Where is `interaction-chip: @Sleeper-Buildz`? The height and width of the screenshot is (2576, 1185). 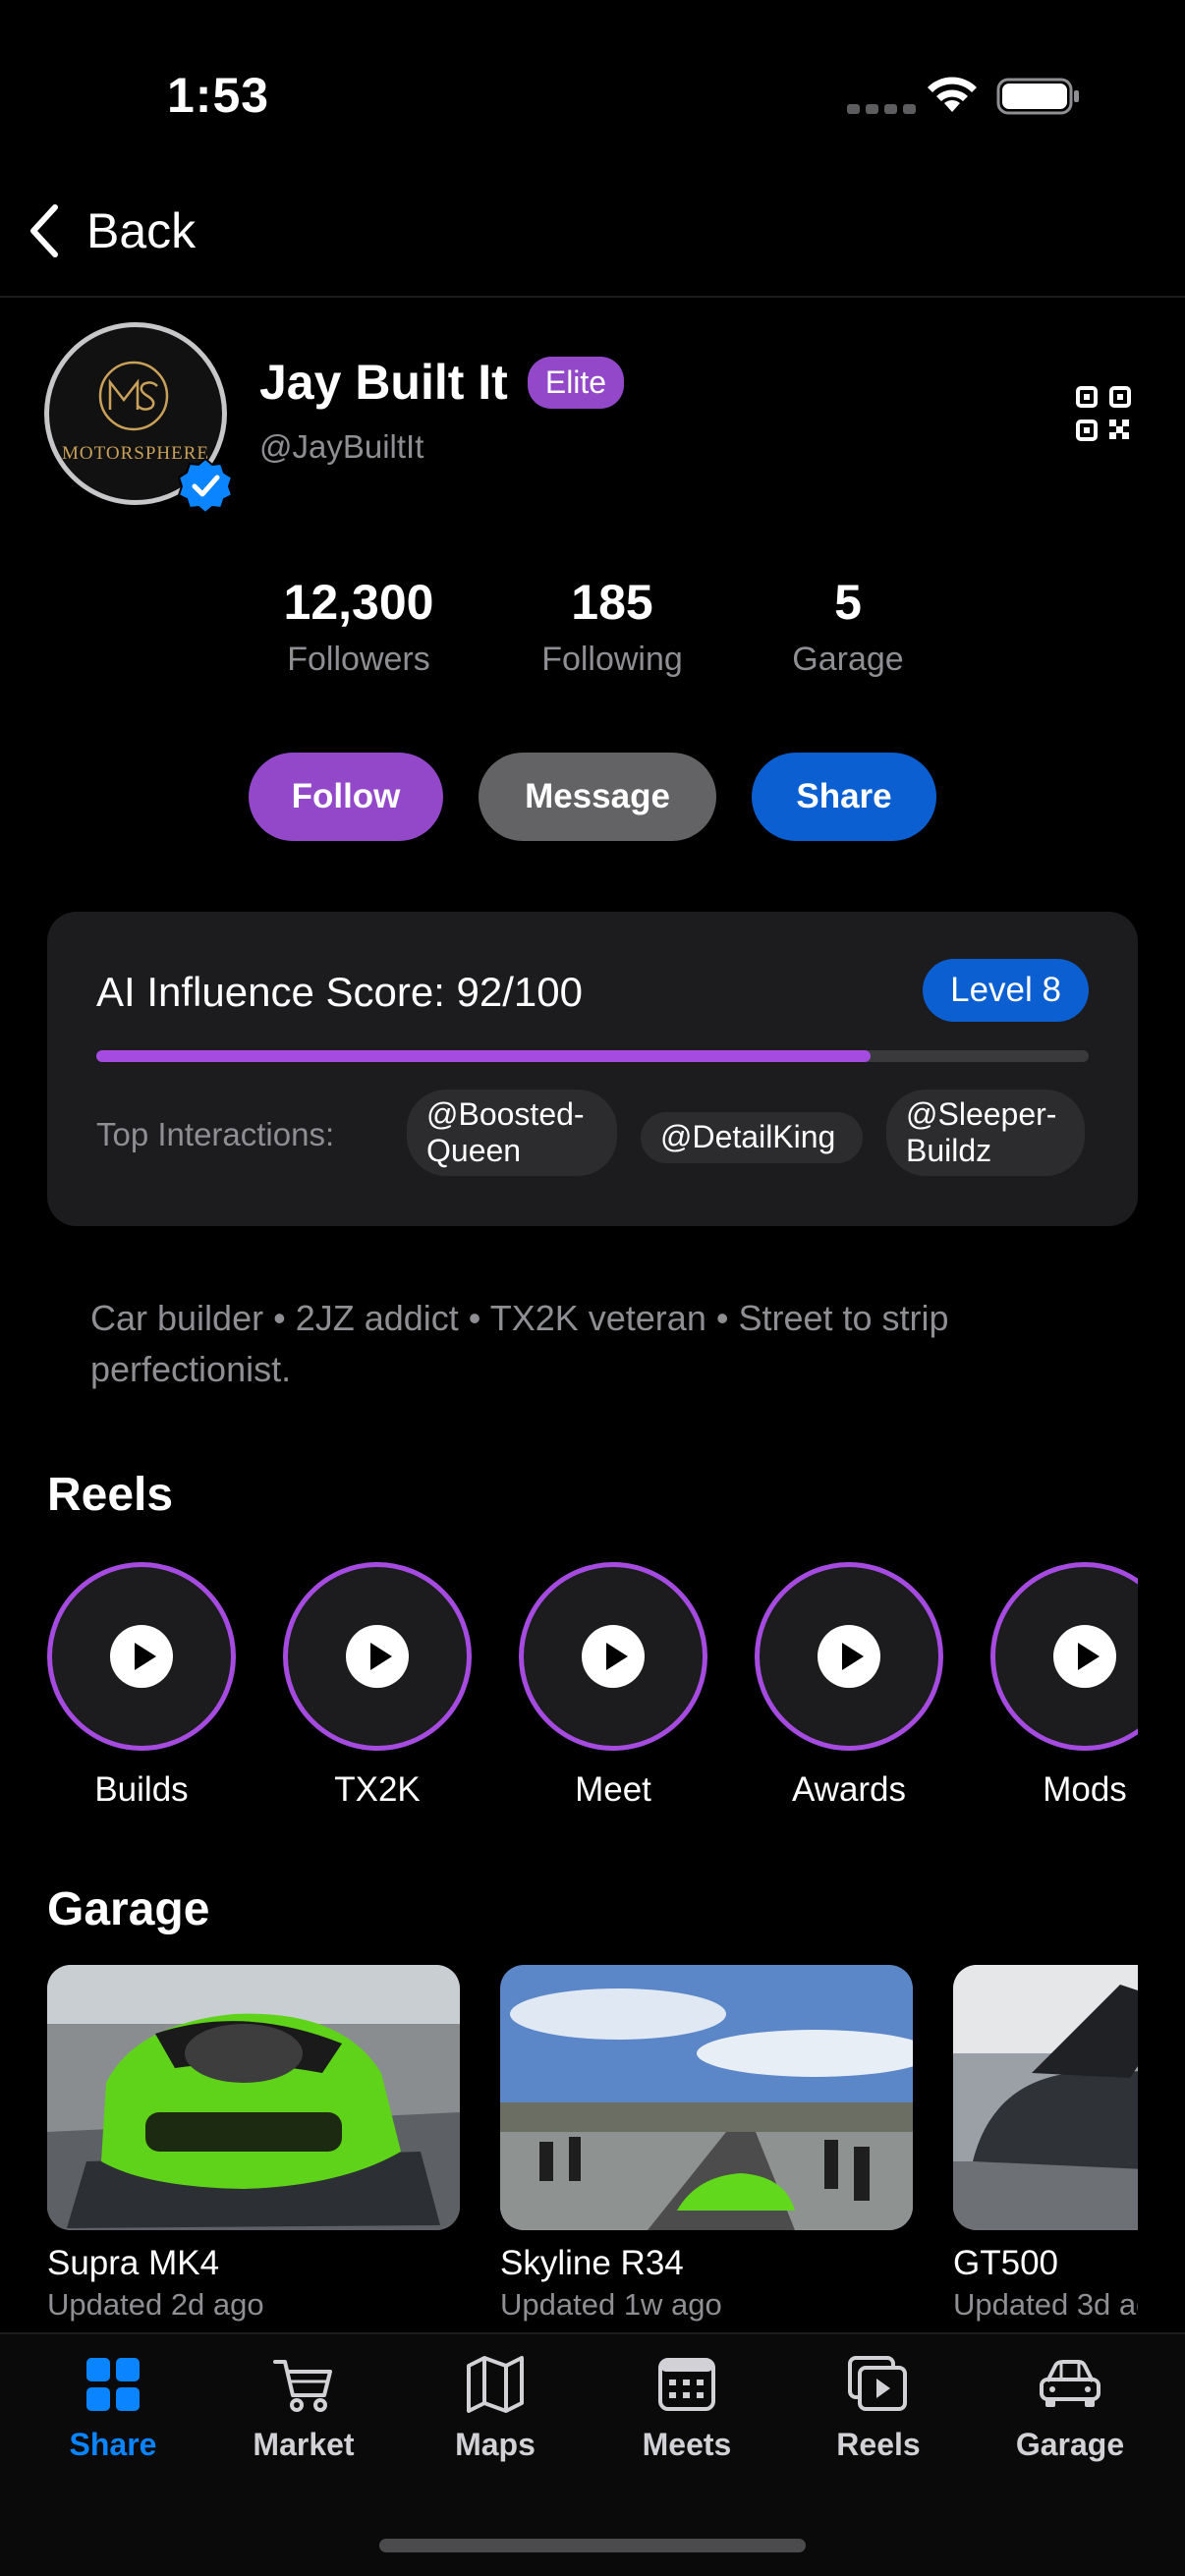 interaction-chip: @Sleeper-Buildz is located at coordinates (986, 1133).